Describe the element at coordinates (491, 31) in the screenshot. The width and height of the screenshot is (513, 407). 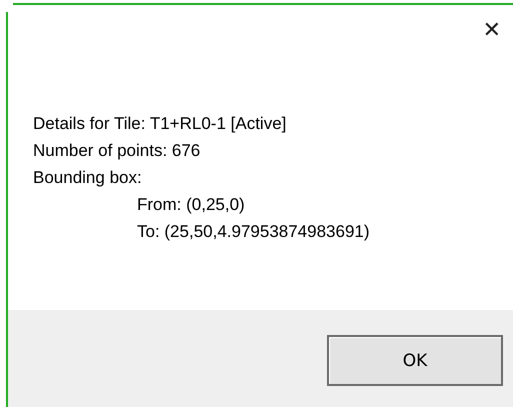
I see `close-button: ✕` at that location.